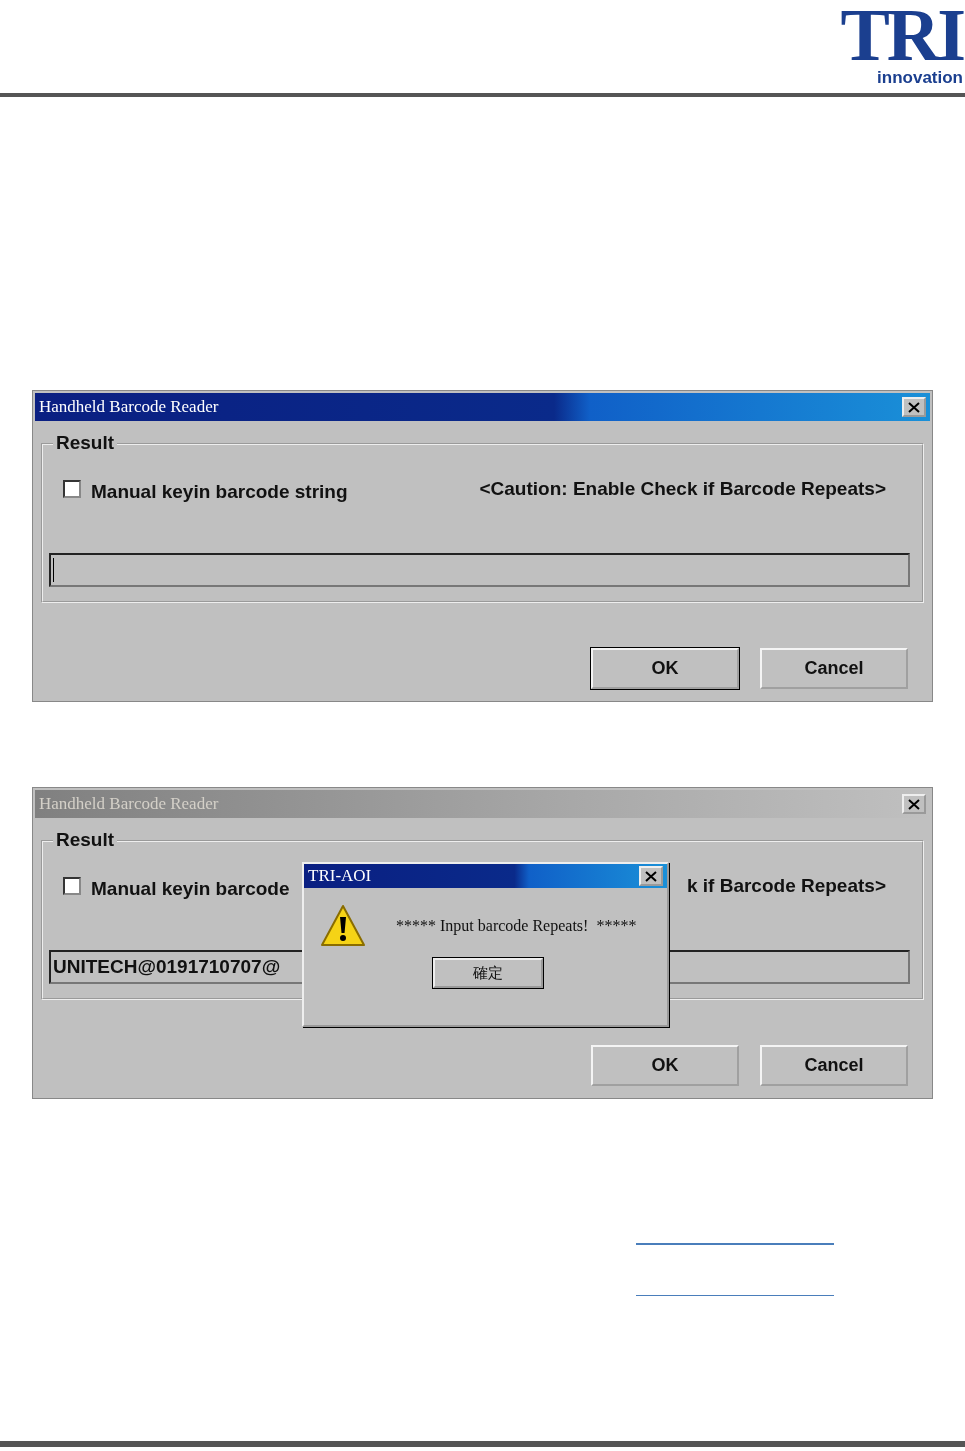  I want to click on checkbox-label: Manual keyin barcode, so click(190, 889).